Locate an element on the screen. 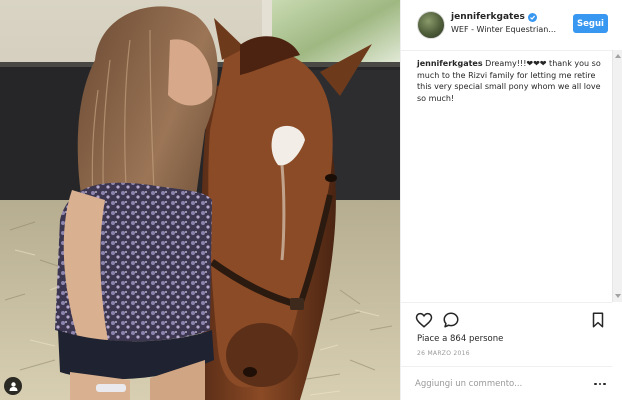 The height and width of the screenshot is (402, 622). ellipsis-icon is located at coordinates (601, 384).